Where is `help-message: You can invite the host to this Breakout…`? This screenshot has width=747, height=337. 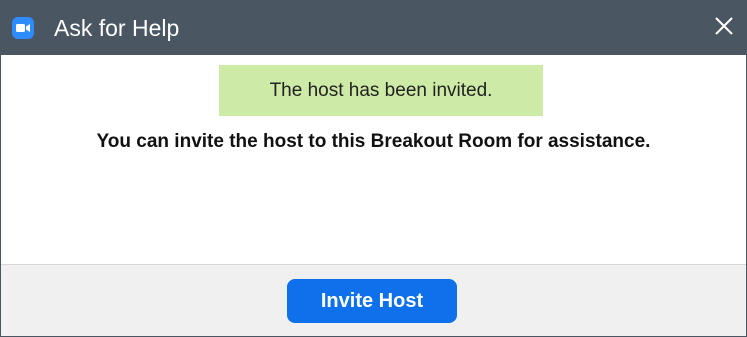
help-message: You can invite the host to this Breakout… is located at coordinates (373, 141).